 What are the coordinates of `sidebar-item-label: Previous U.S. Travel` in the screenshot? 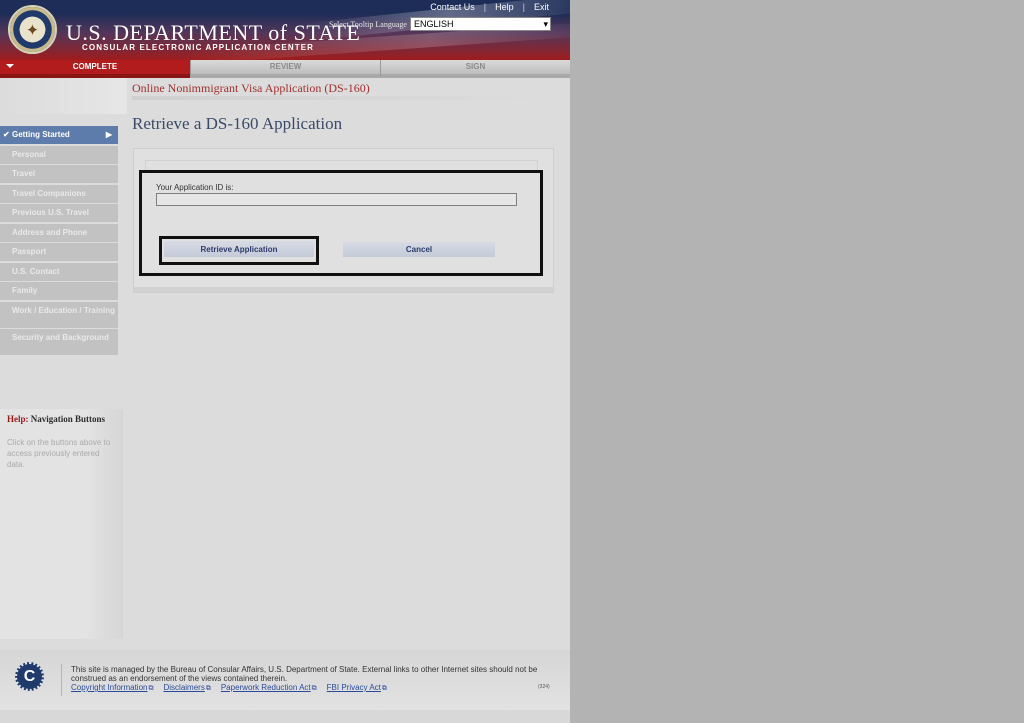 It's located at (50, 212).